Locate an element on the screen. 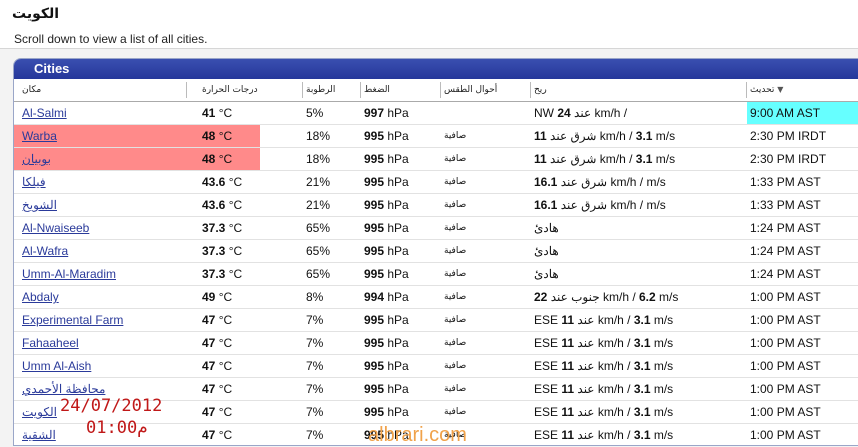  city-link: Warba is located at coordinates (39, 136).